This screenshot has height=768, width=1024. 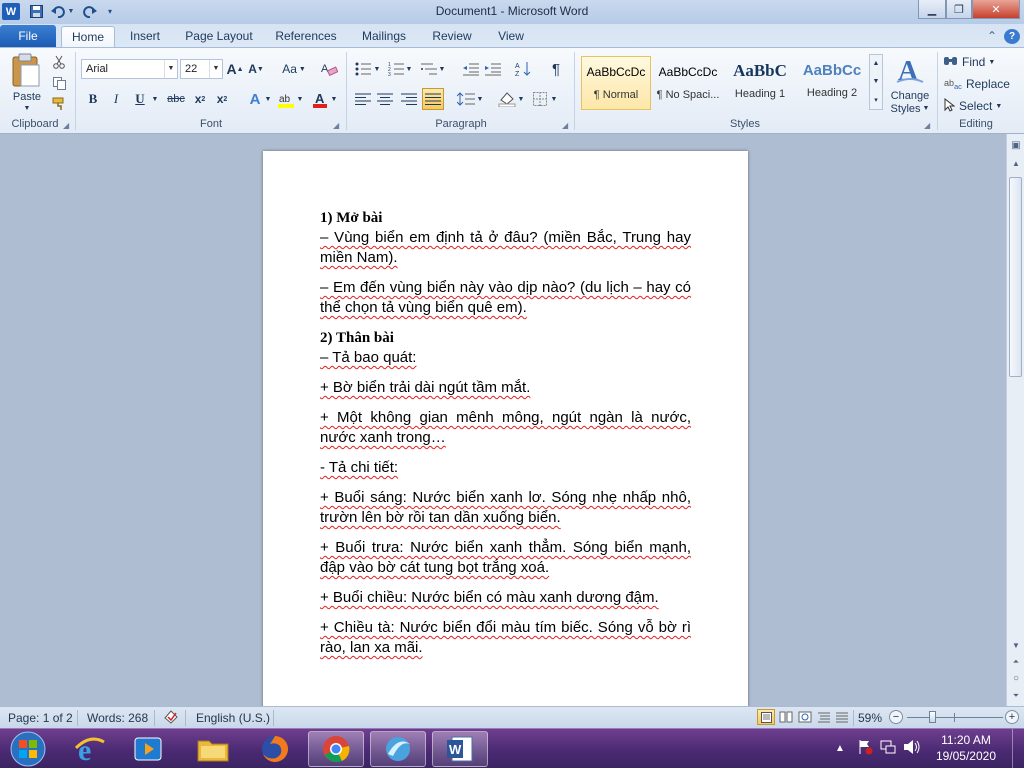 I want to click on italic-icon: I, so click(x=116, y=99).